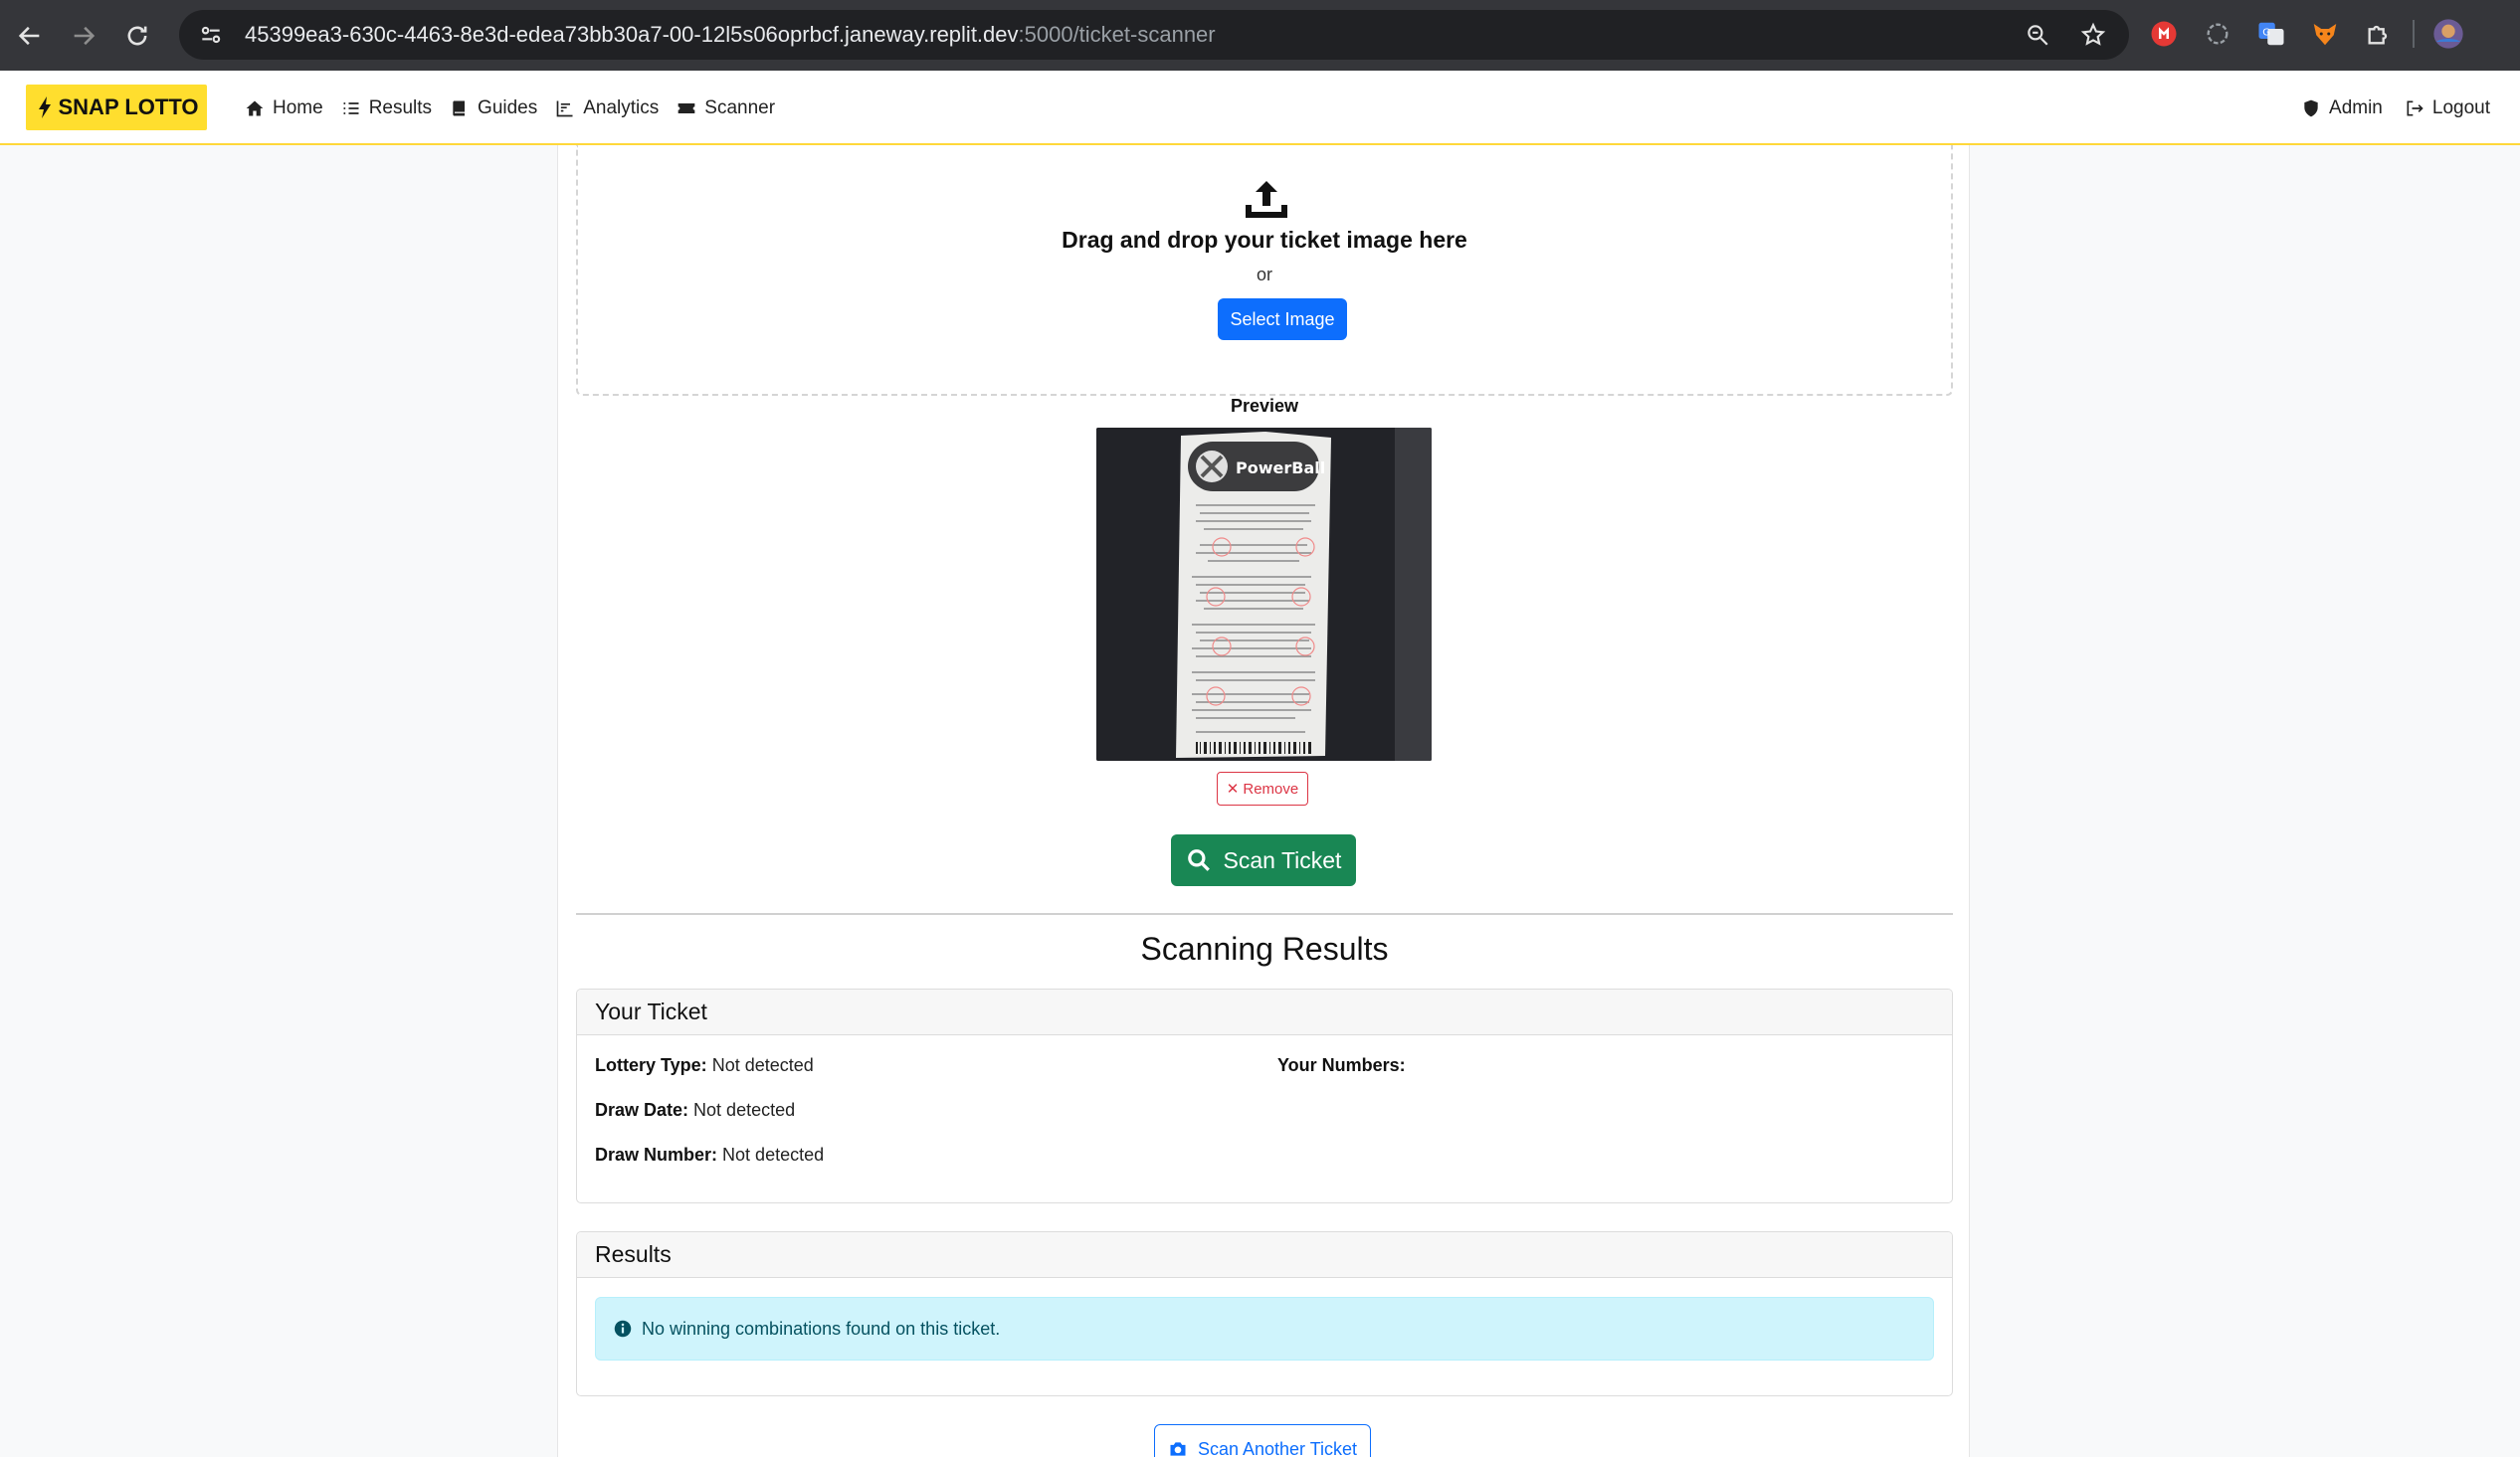 Image resolution: width=2520 pixels, height=1457 pixels. What do you see at coordinates (2325, 34) in the screenshot?
I see `fox-extension-icon` at bounding box center [2325, 34].